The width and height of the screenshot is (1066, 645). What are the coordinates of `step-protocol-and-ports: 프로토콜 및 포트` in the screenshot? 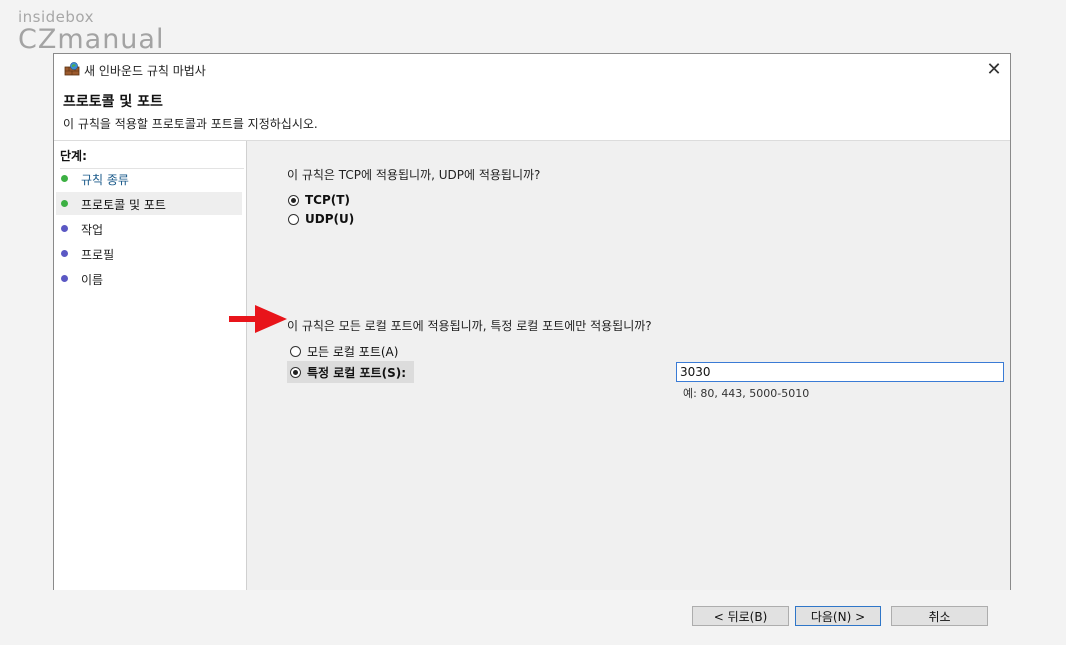 It's located at (149, 203).